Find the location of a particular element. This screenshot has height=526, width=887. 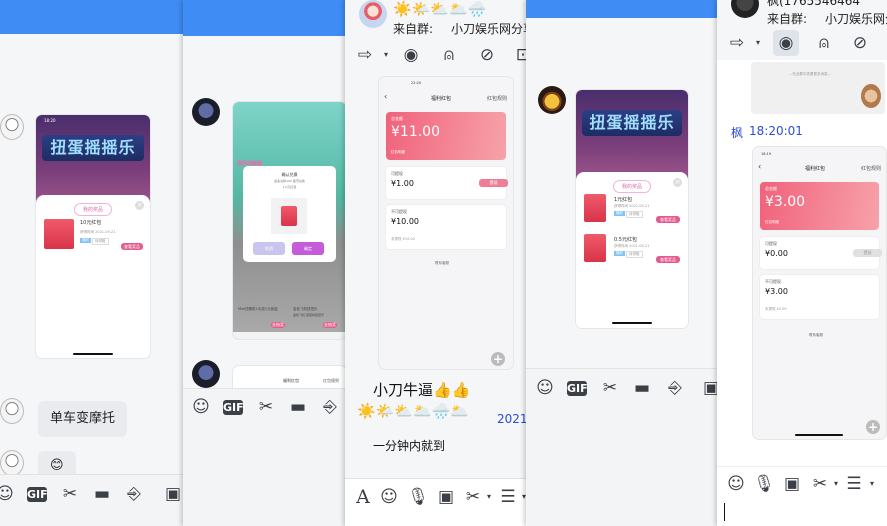

nav-bar is located at coordinates (289, 335).